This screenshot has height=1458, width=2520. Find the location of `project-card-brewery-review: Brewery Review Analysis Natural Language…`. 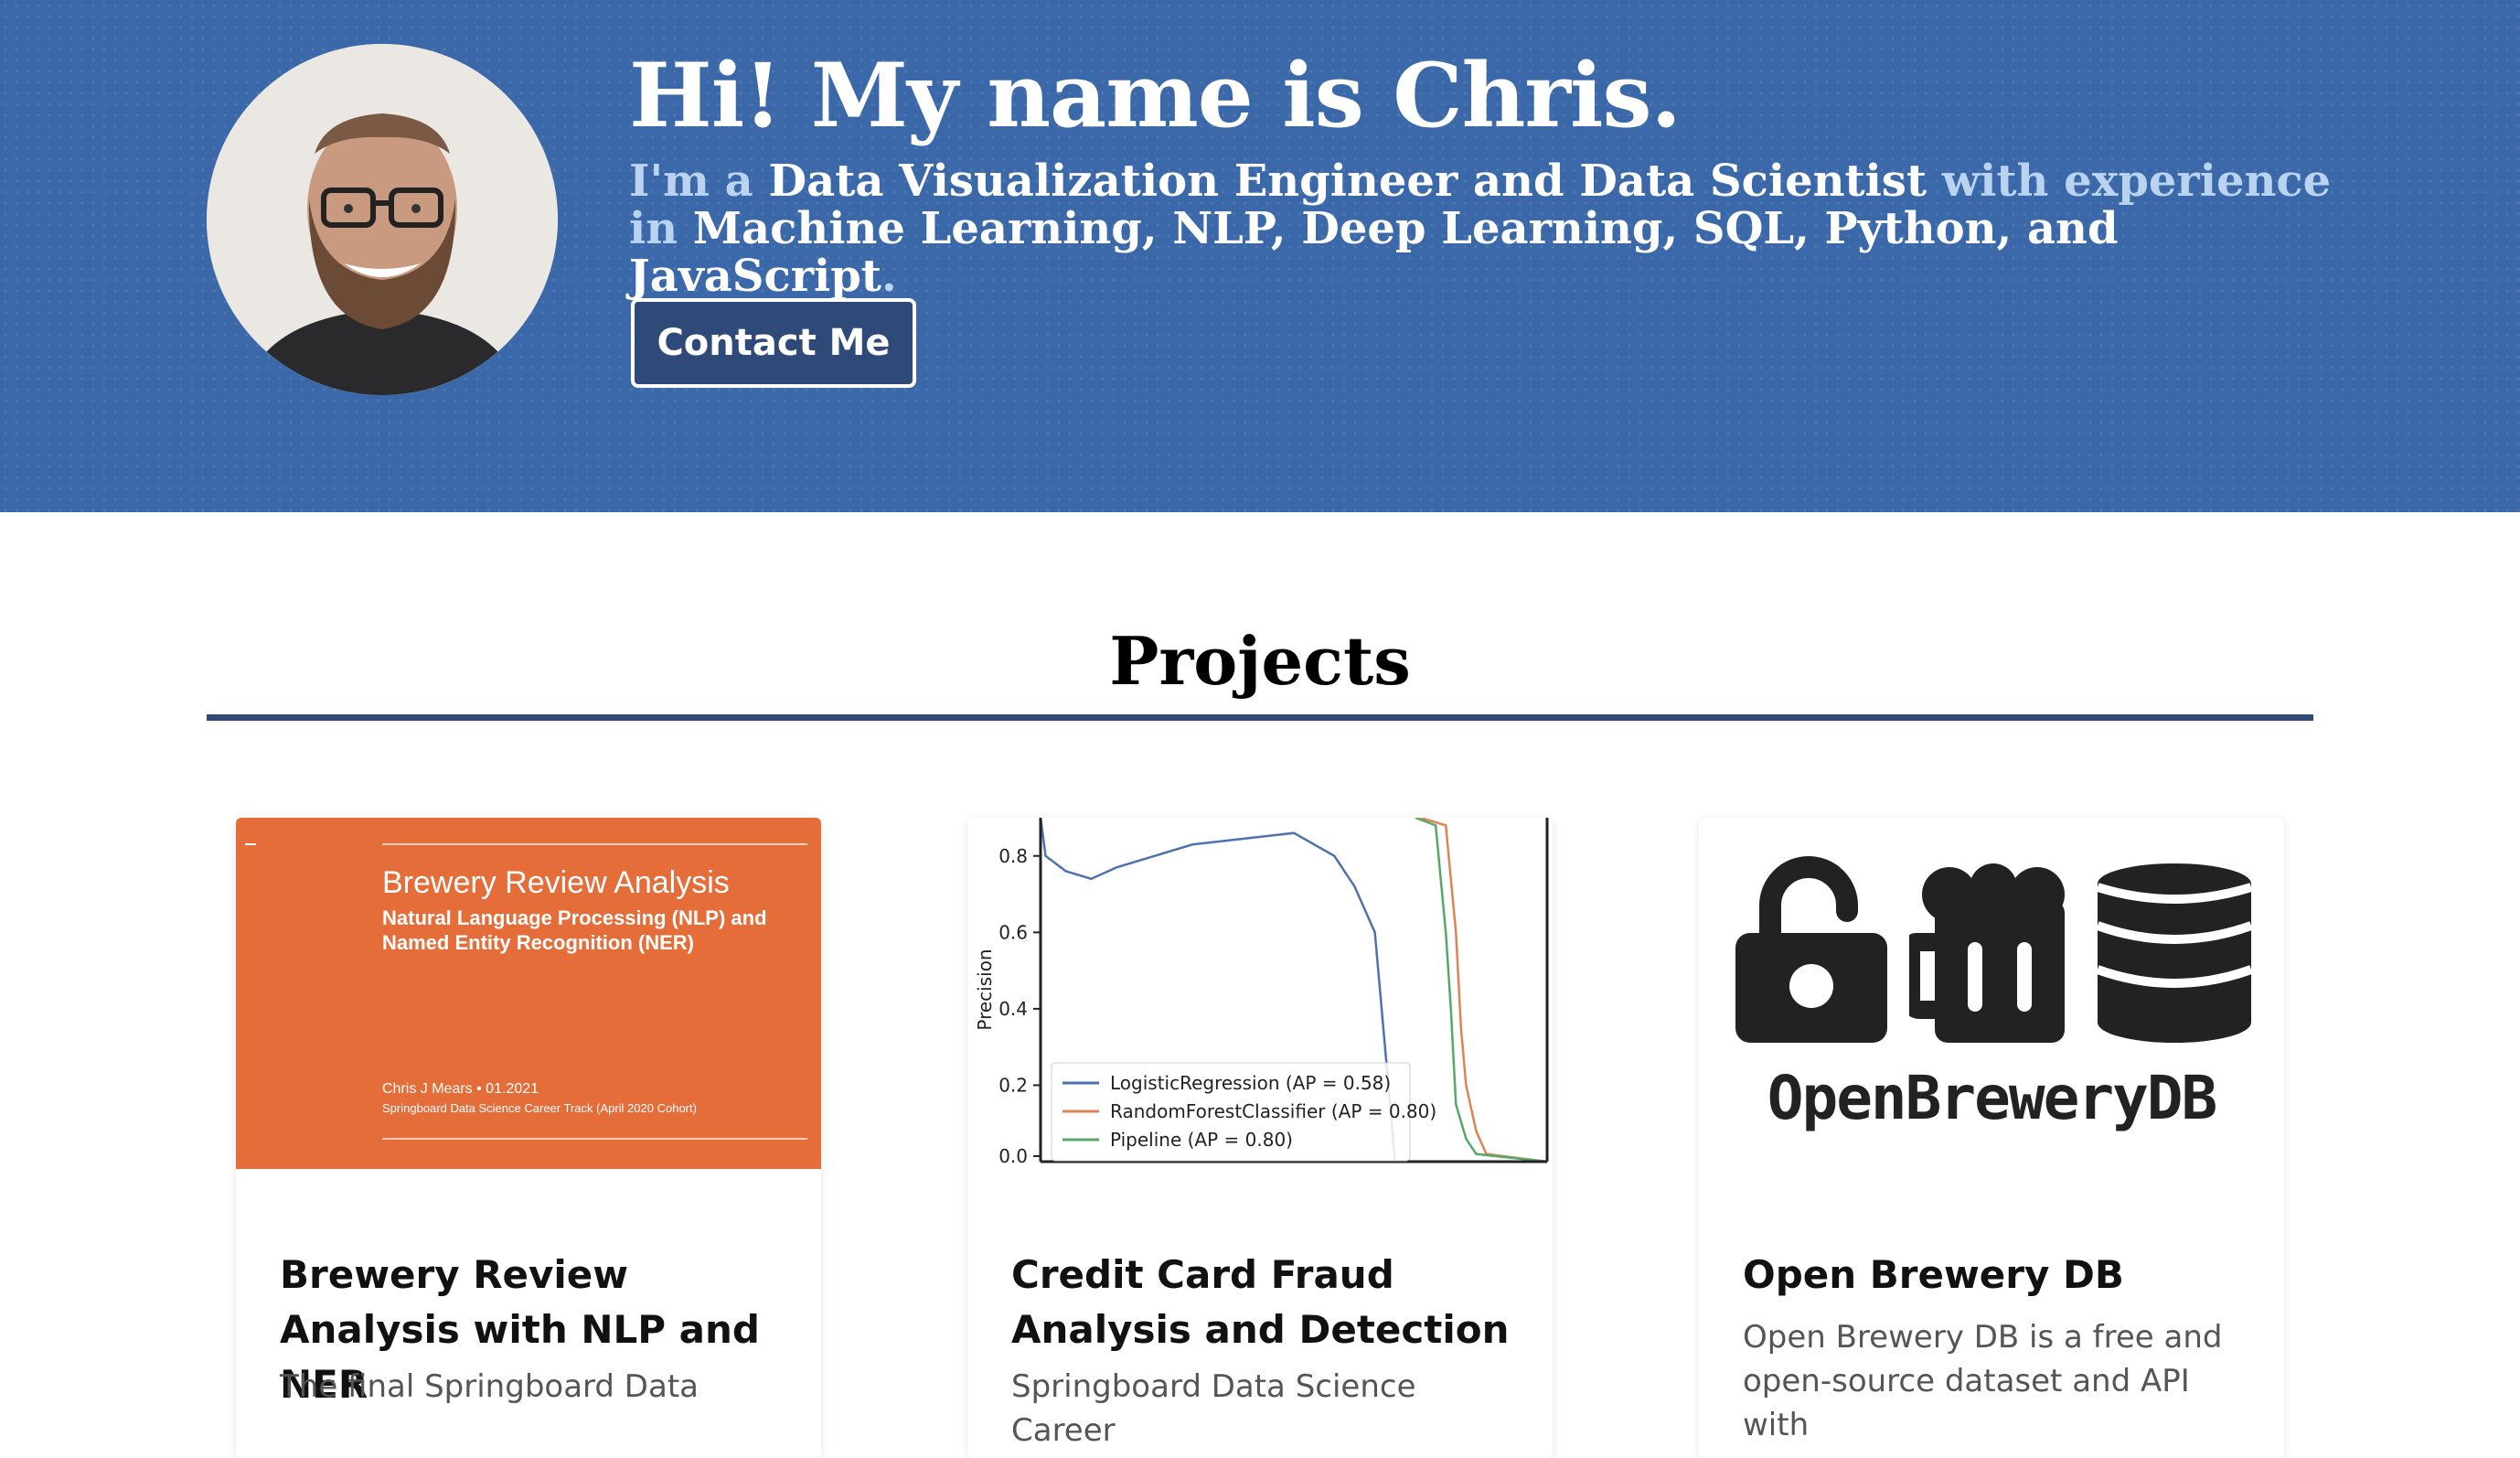

project-card-brewery-review: Brewery Review Analysis Natural Language… is located at coordinates (528, 1138).